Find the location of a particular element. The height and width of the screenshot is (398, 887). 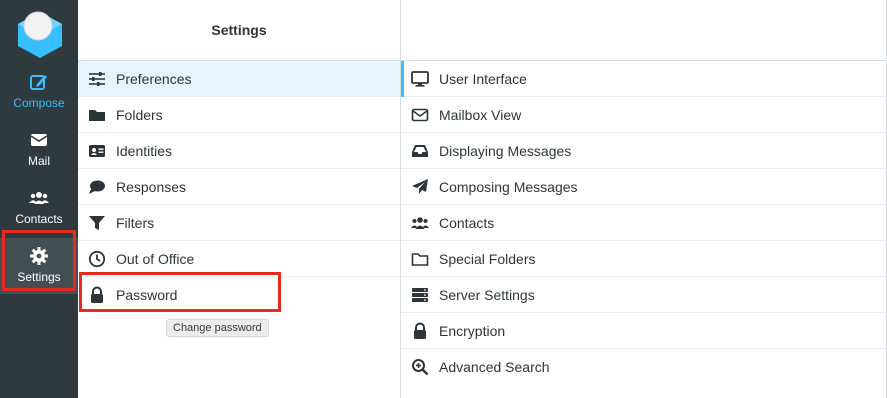

section-label: Composing Messages is located at coordinates (508, 186).